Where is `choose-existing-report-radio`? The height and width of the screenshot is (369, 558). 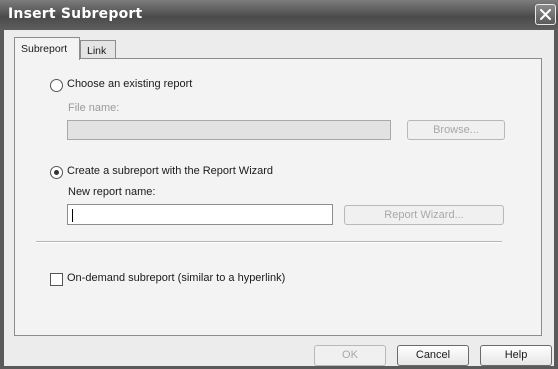
choose-existing-report-radio is located at coordinates (56, 85).